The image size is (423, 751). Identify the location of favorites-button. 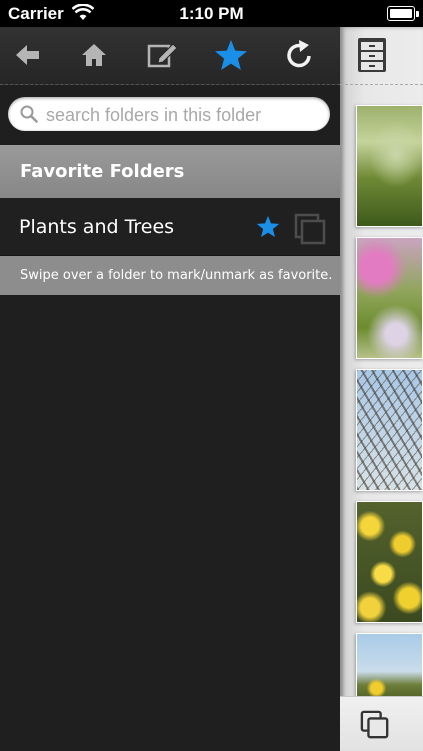
(231, 55).